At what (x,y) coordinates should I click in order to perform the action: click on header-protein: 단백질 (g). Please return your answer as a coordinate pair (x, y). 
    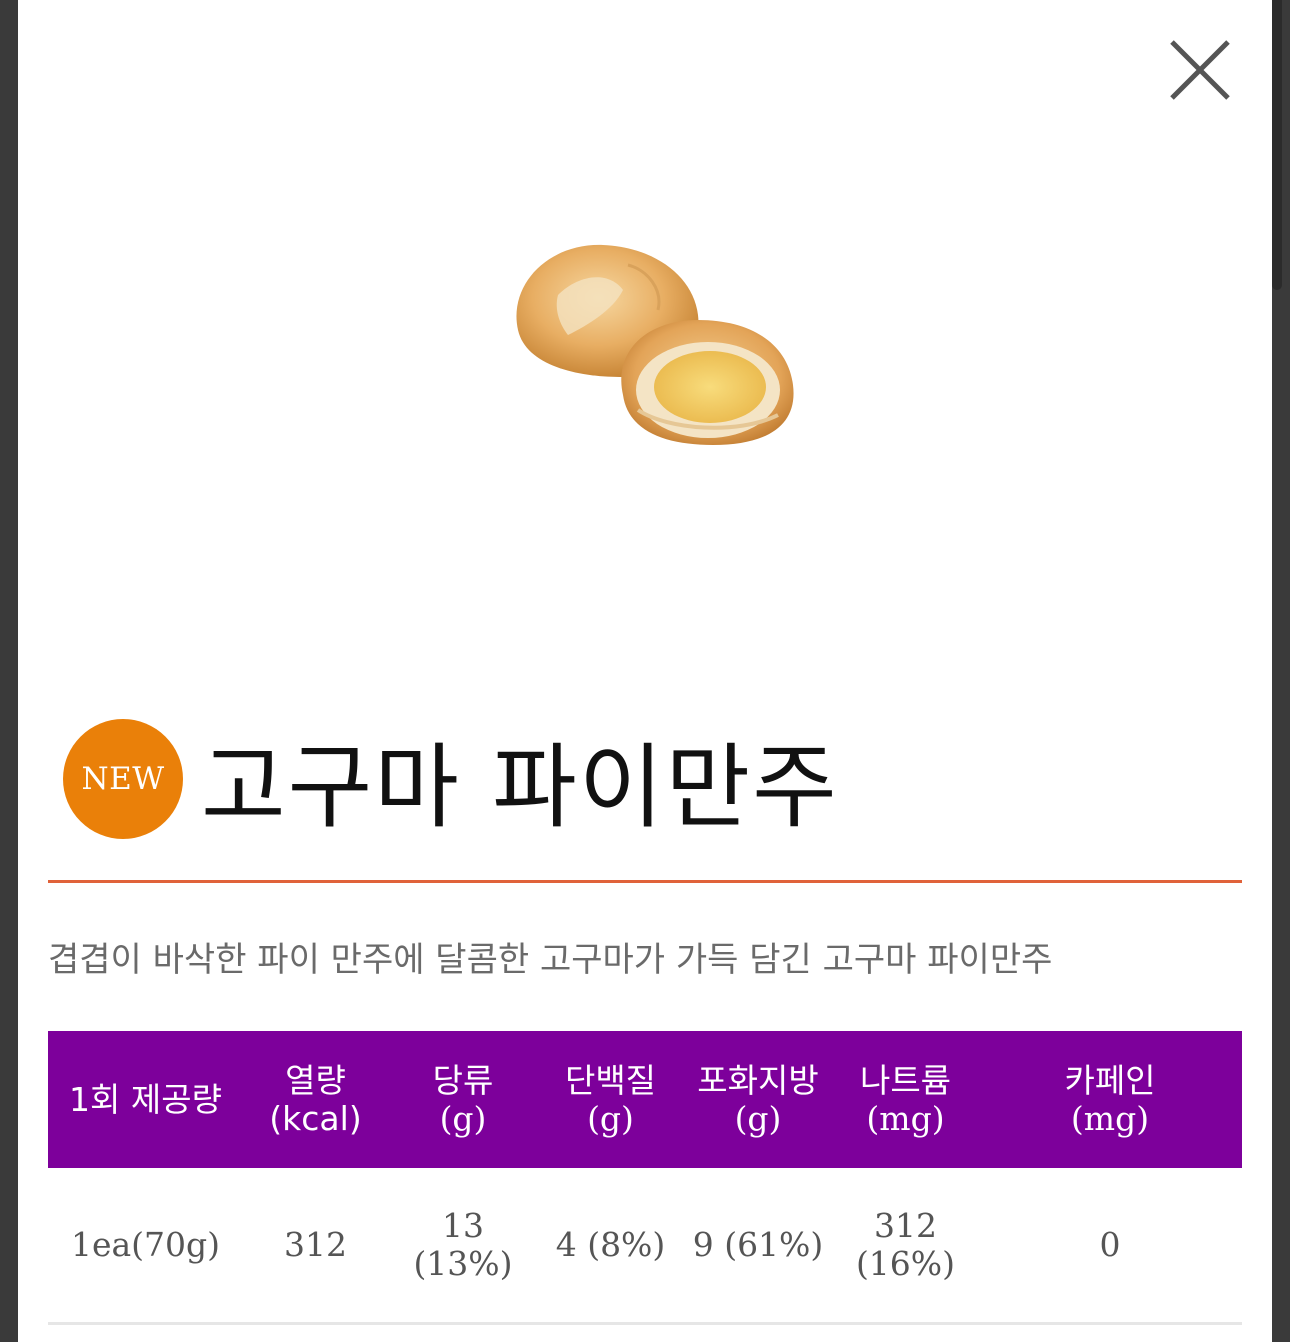
    Looking at the image, I should click on (610, 1099).